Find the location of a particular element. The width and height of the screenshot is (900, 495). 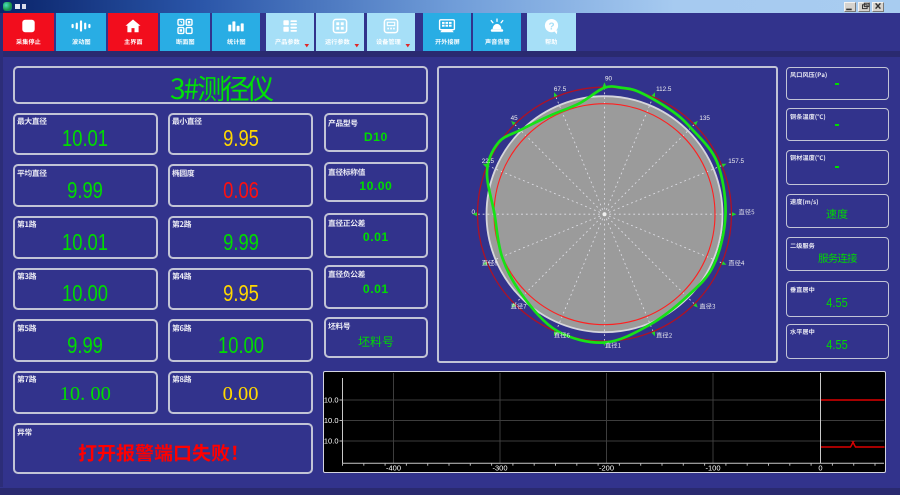

svg-text: 135 is located at coordinates (704, 118).